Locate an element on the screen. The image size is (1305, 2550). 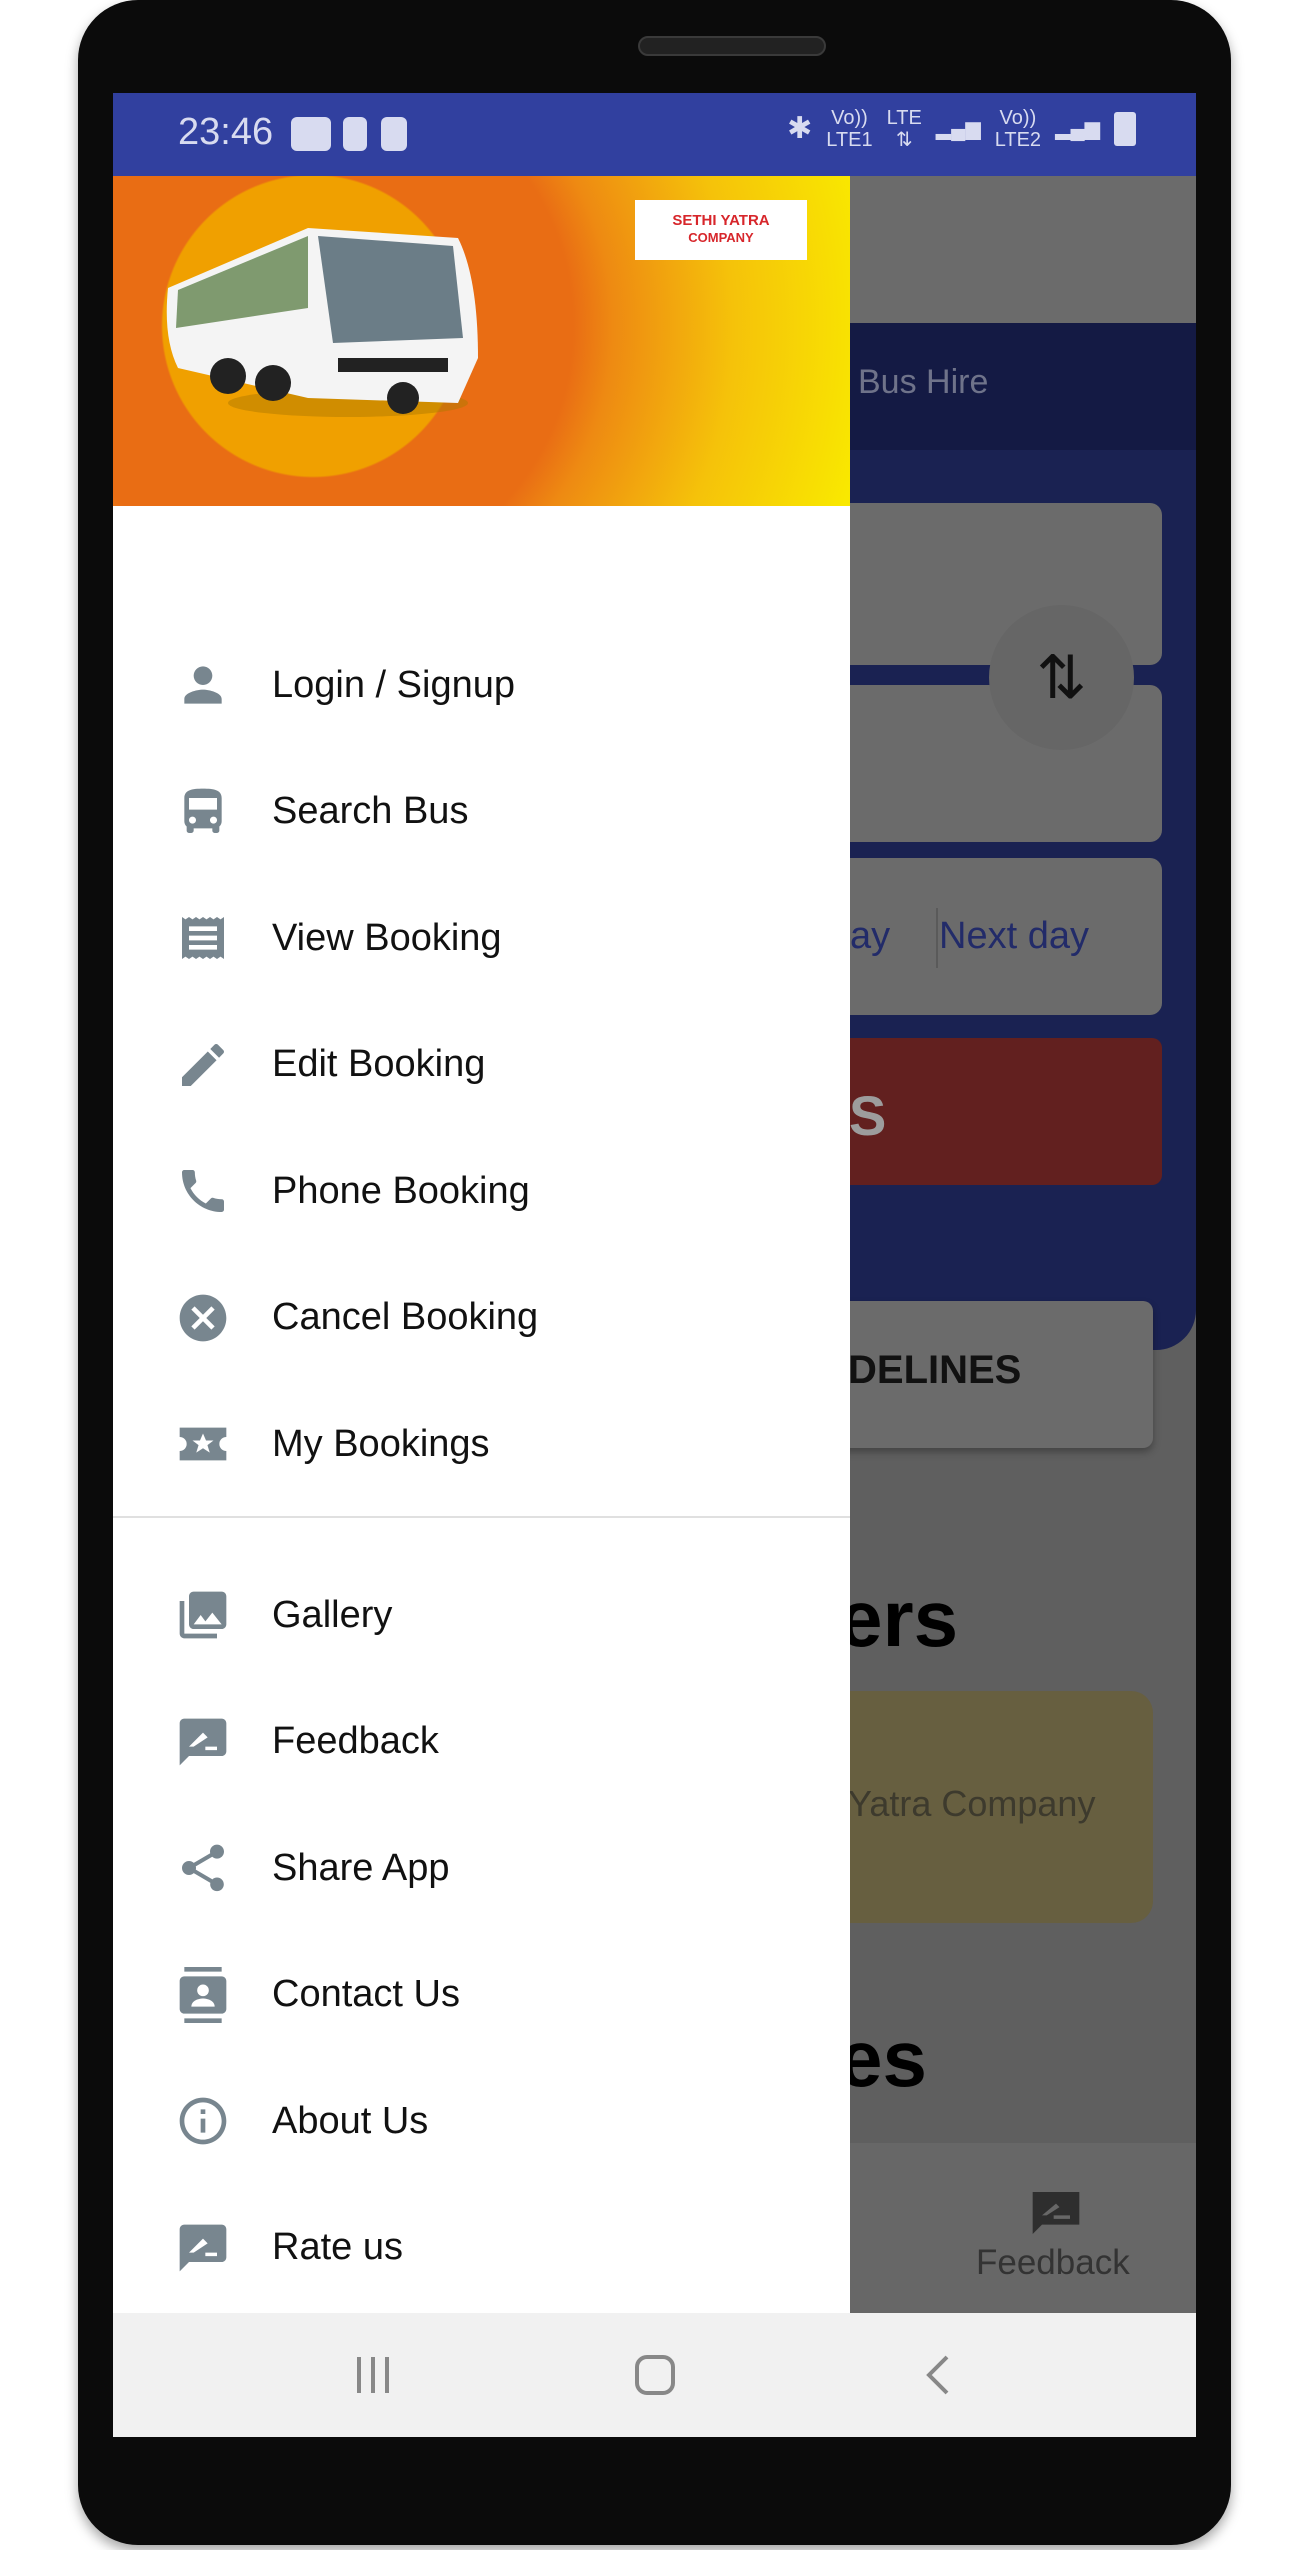
phone-icon is located at coordinates (203, 1191).